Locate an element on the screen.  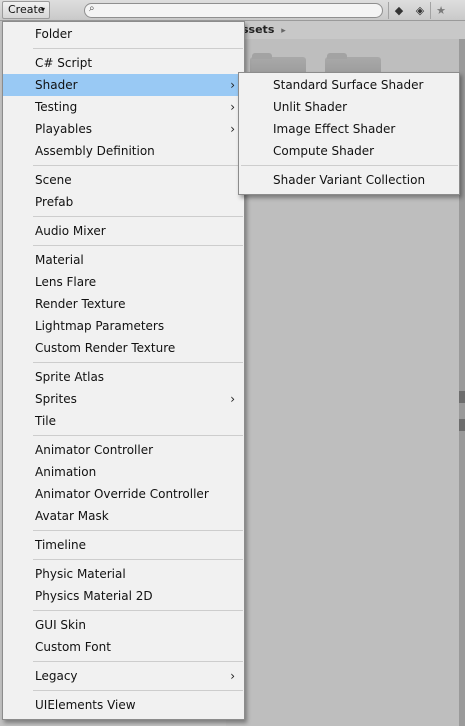
menu-item-label: Lens Flare is located at coordinates (66, 282).